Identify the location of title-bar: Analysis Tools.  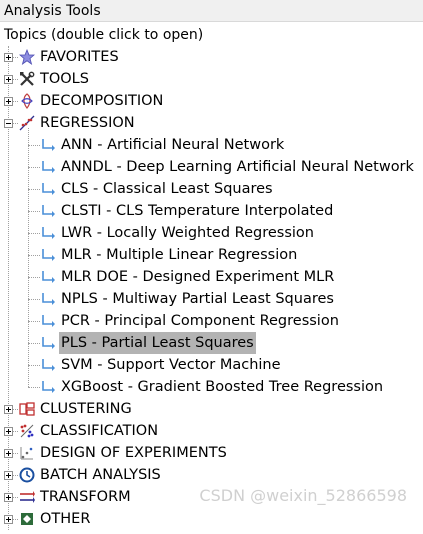
(211, 11).